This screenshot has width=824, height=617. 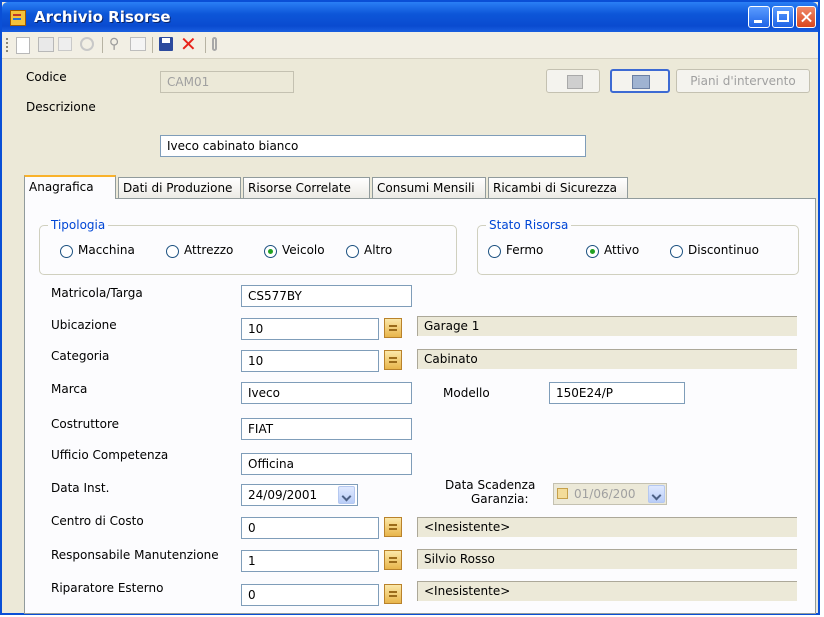 I want to click on data-scadenza-dropdown-icon, so click(x=656, y=494).